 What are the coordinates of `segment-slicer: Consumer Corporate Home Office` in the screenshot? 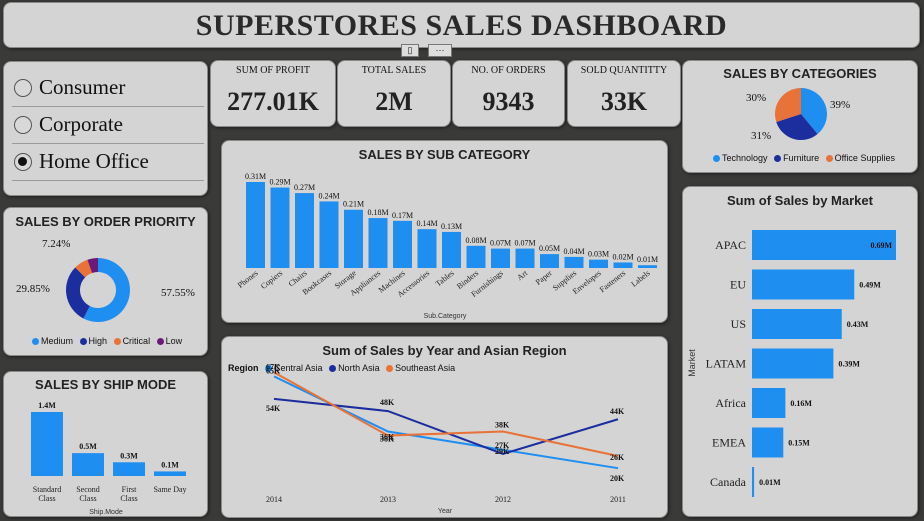 It's located at (105, 128).